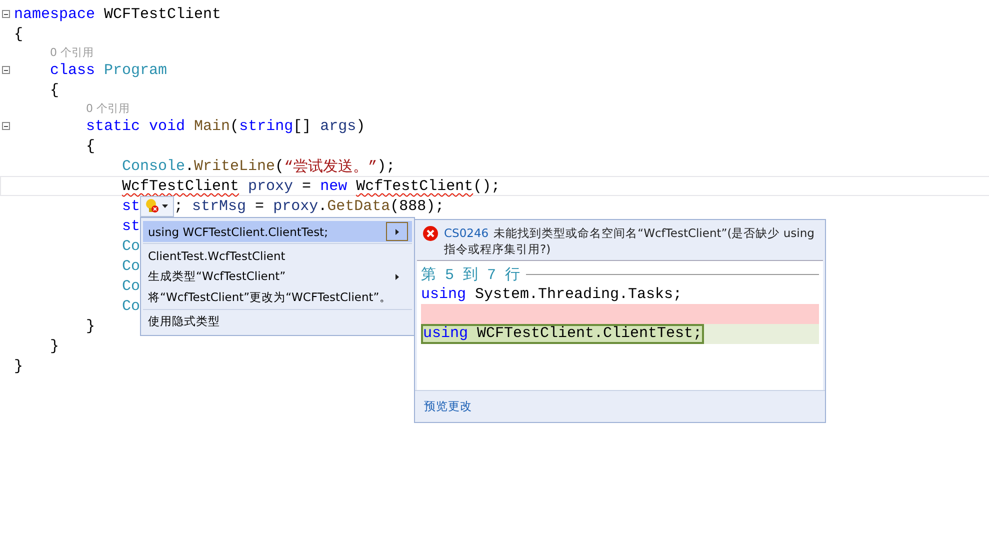  Describe the element at coordinates (218, 206) in the screenshot. I see `code-token: strMsg` at that location.